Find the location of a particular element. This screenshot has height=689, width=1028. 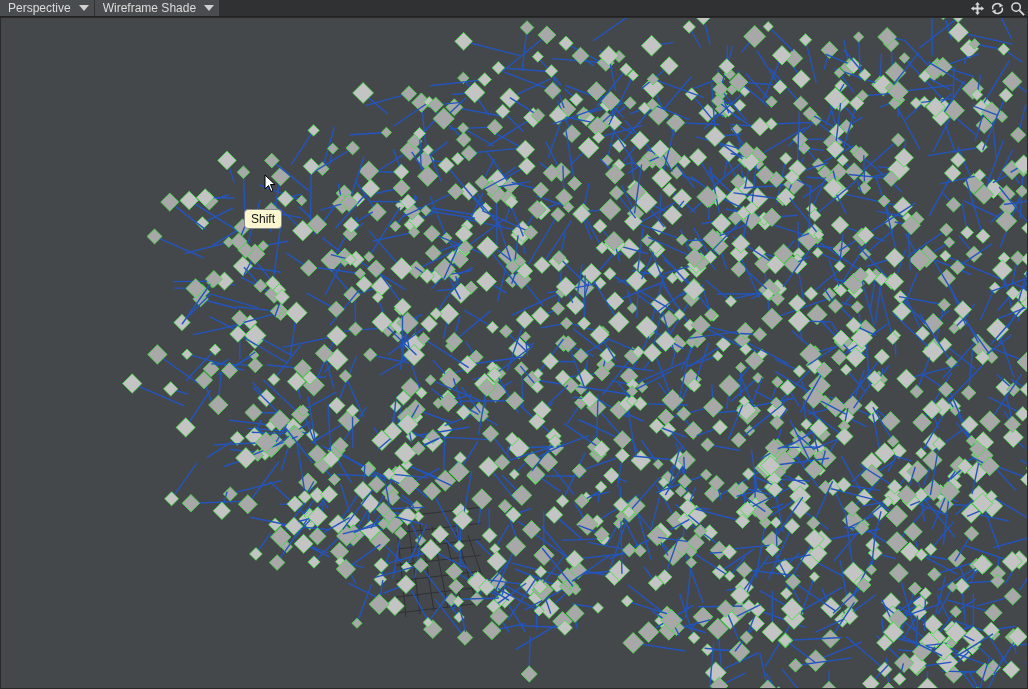

move-arrows-icon is located at coordinates (977, 8).